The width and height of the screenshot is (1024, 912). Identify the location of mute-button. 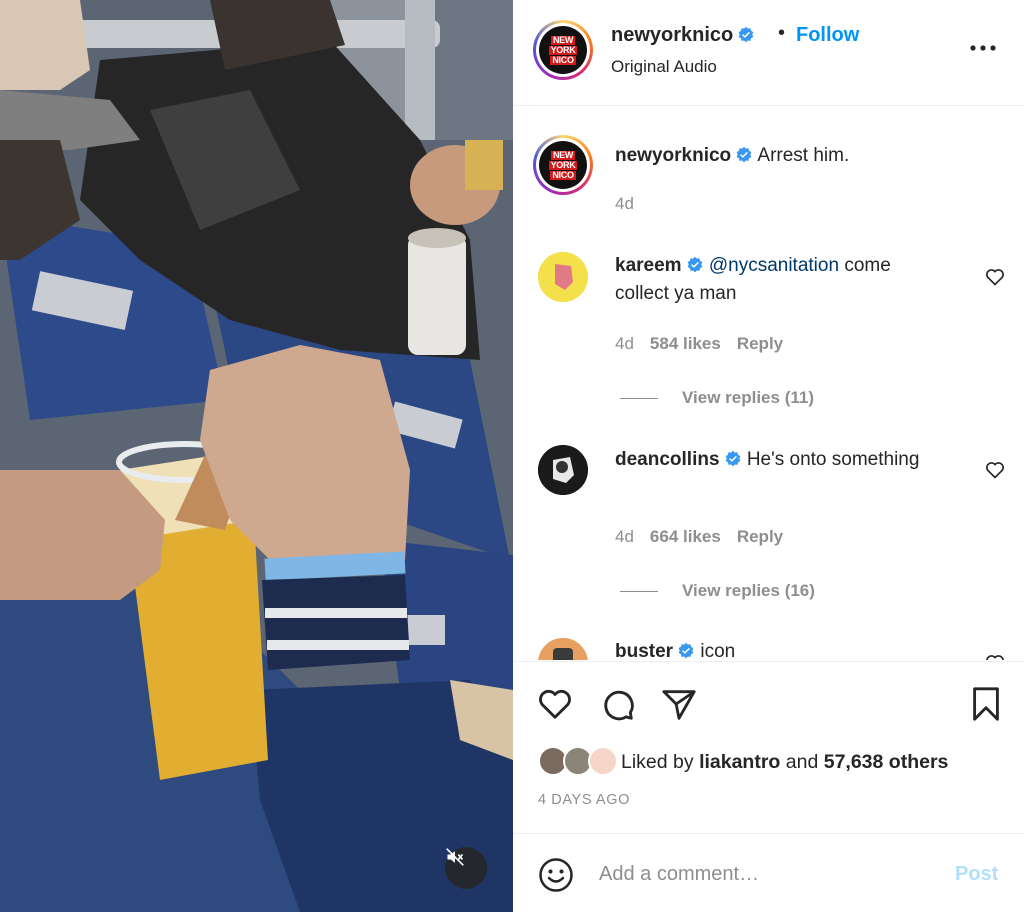
(466, 868).